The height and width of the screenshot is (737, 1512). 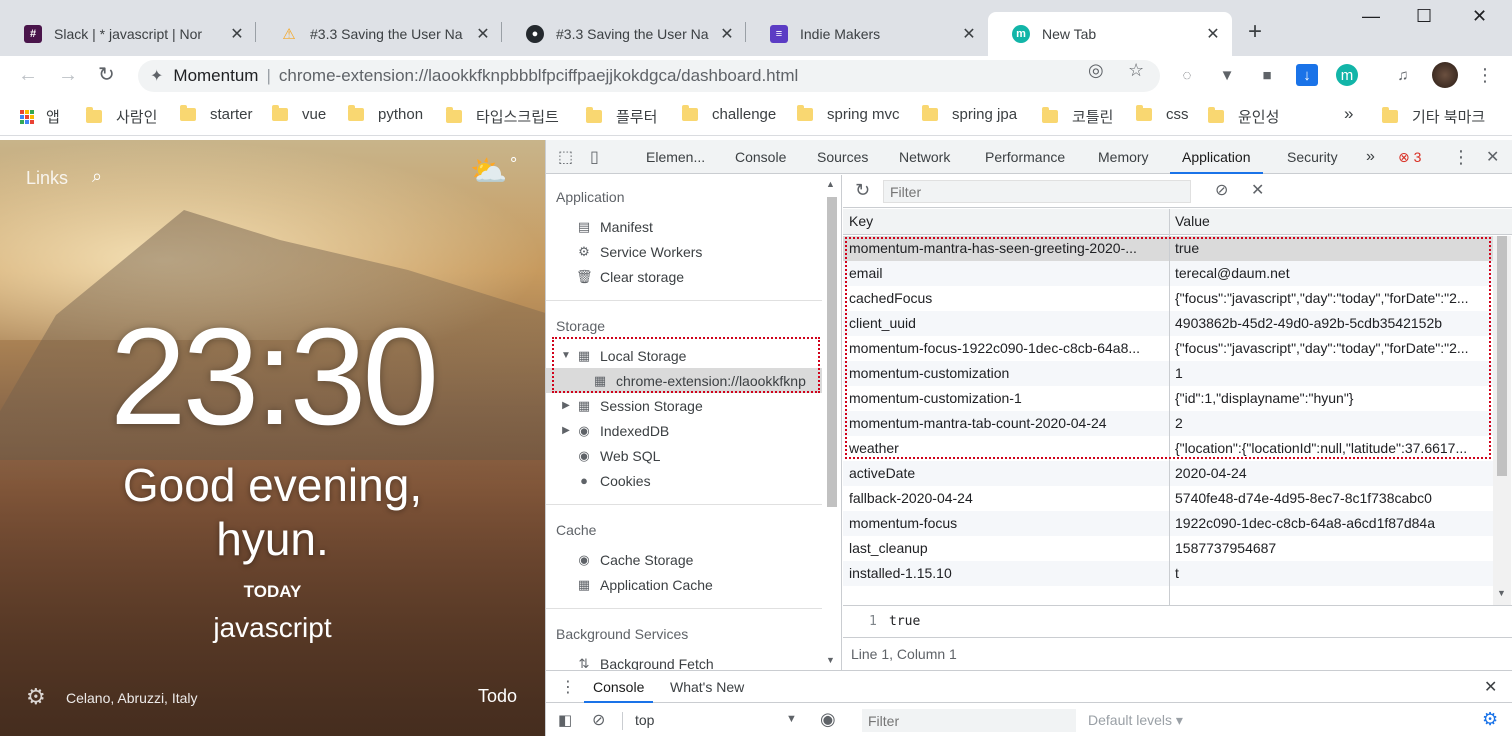 What do you see at coordinates (619, 687) in the screenshot?
I see `drawer-tab-console: Console` at bounding box center [619, 687].